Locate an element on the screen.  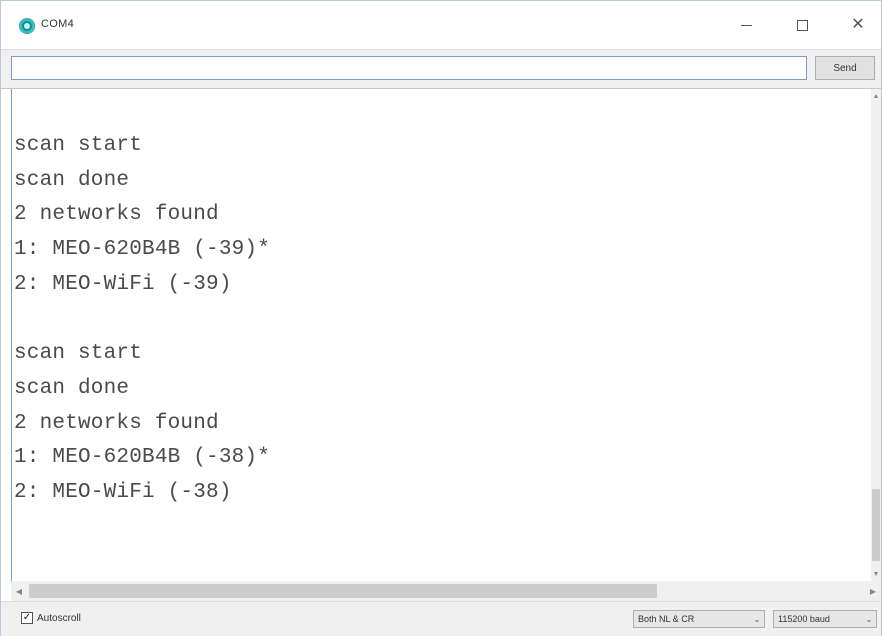
line-ending-value: Both NL & CR is located at coordinates (666, 619).